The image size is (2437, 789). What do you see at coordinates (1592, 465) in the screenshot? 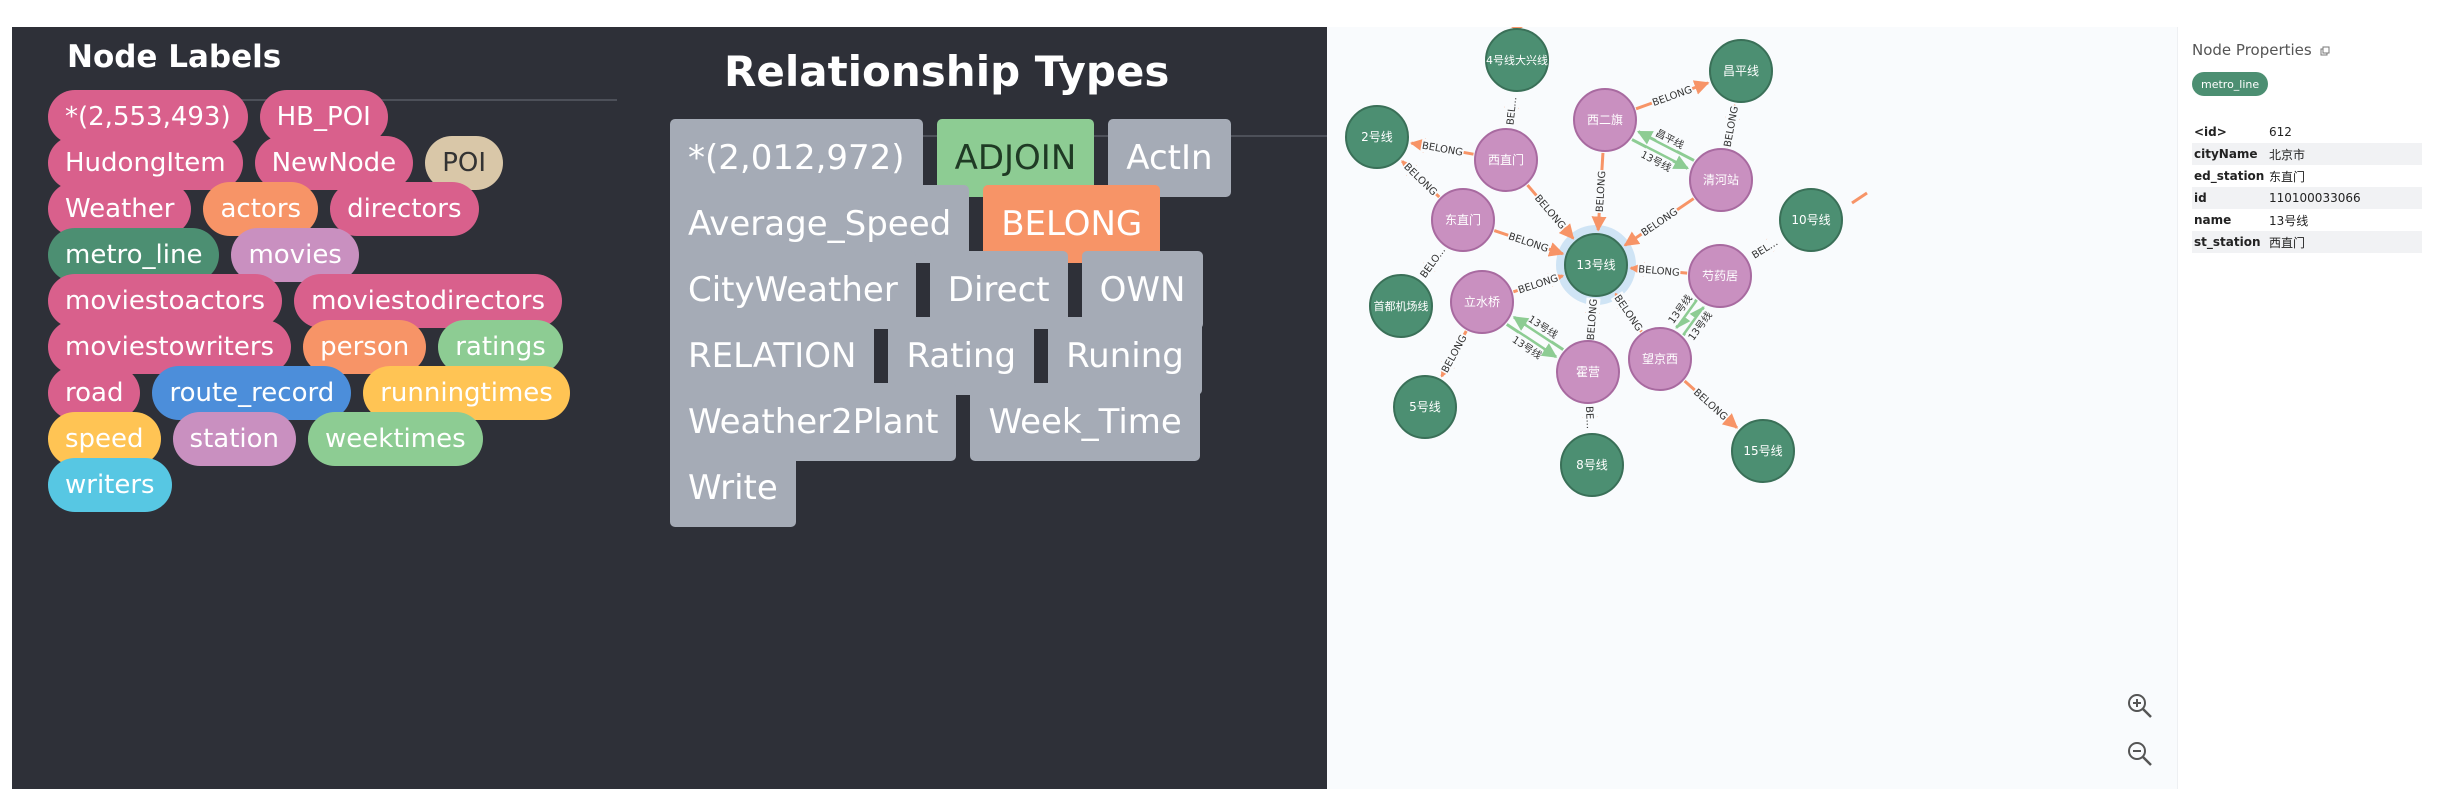
I see `graph-node-metro-line: 8号线` at bounding box center [1592, 465].